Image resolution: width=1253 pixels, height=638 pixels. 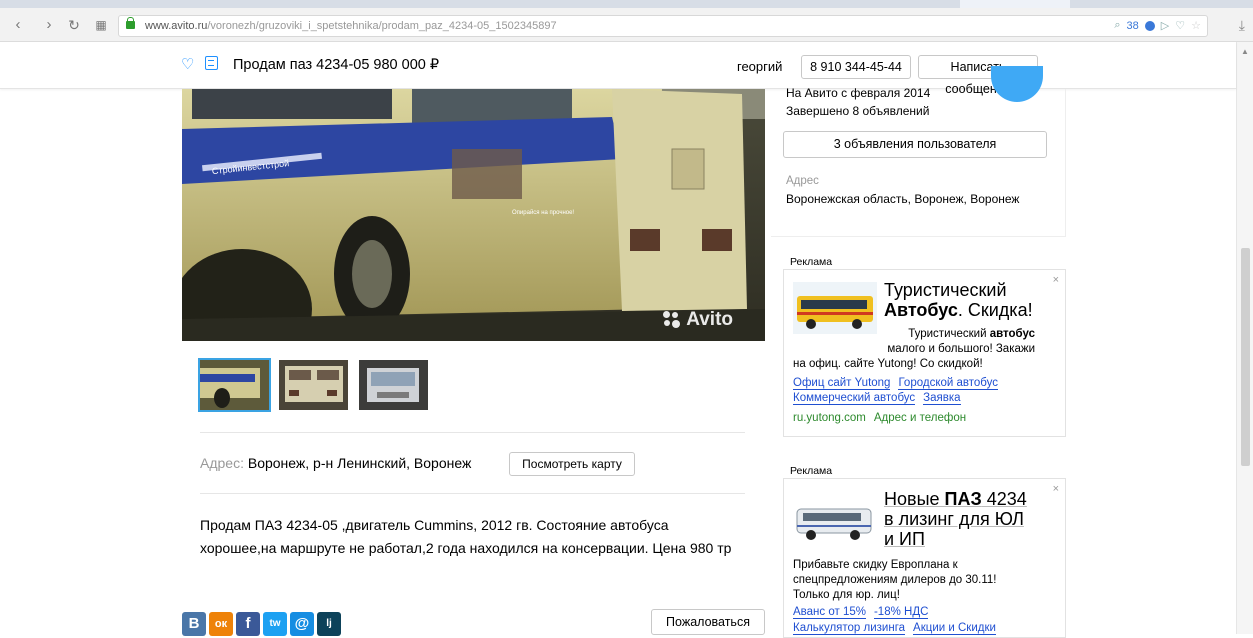 I want to click on ad-link: Коммерческий автобус, so click(x=854, y=398).